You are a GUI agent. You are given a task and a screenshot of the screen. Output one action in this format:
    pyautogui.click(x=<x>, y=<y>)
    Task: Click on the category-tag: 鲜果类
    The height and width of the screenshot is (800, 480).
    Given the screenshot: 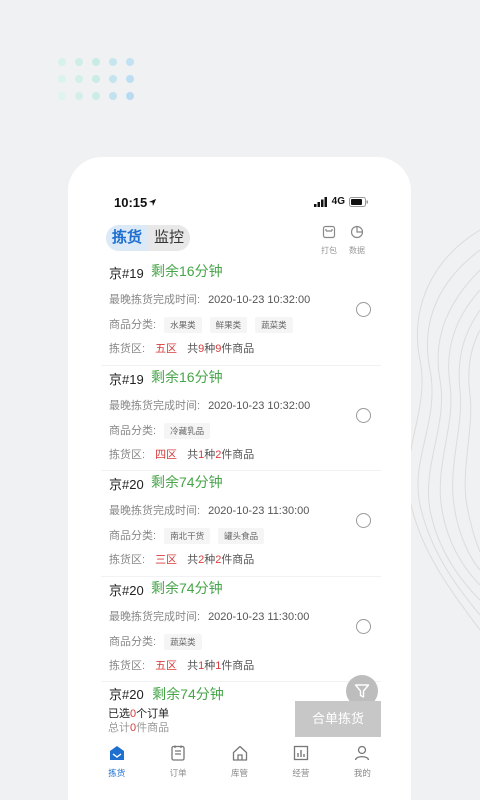 What is the action you would take?
    pyautogui.click(x=228, y=325)
    